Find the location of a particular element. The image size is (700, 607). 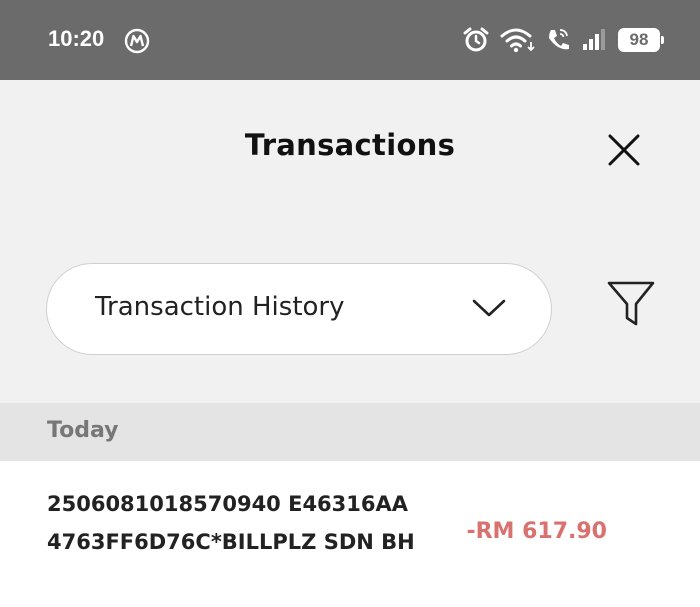

signal-icon is located at coordinates (594, 39).